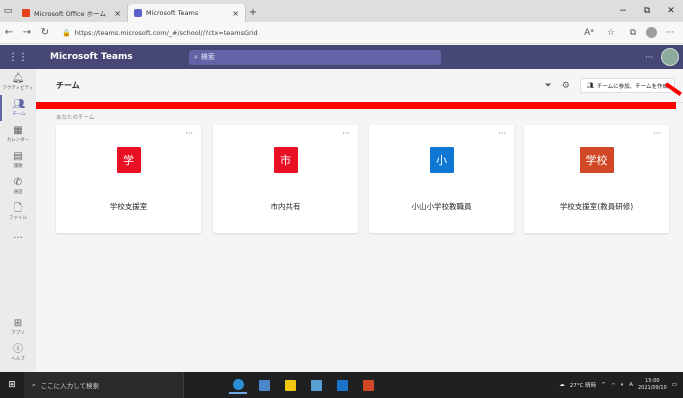 This screenshot has height=398, width=683. I want to click on rail-item-activity: 🔔︎ アクティビティ, so click(18, 82).